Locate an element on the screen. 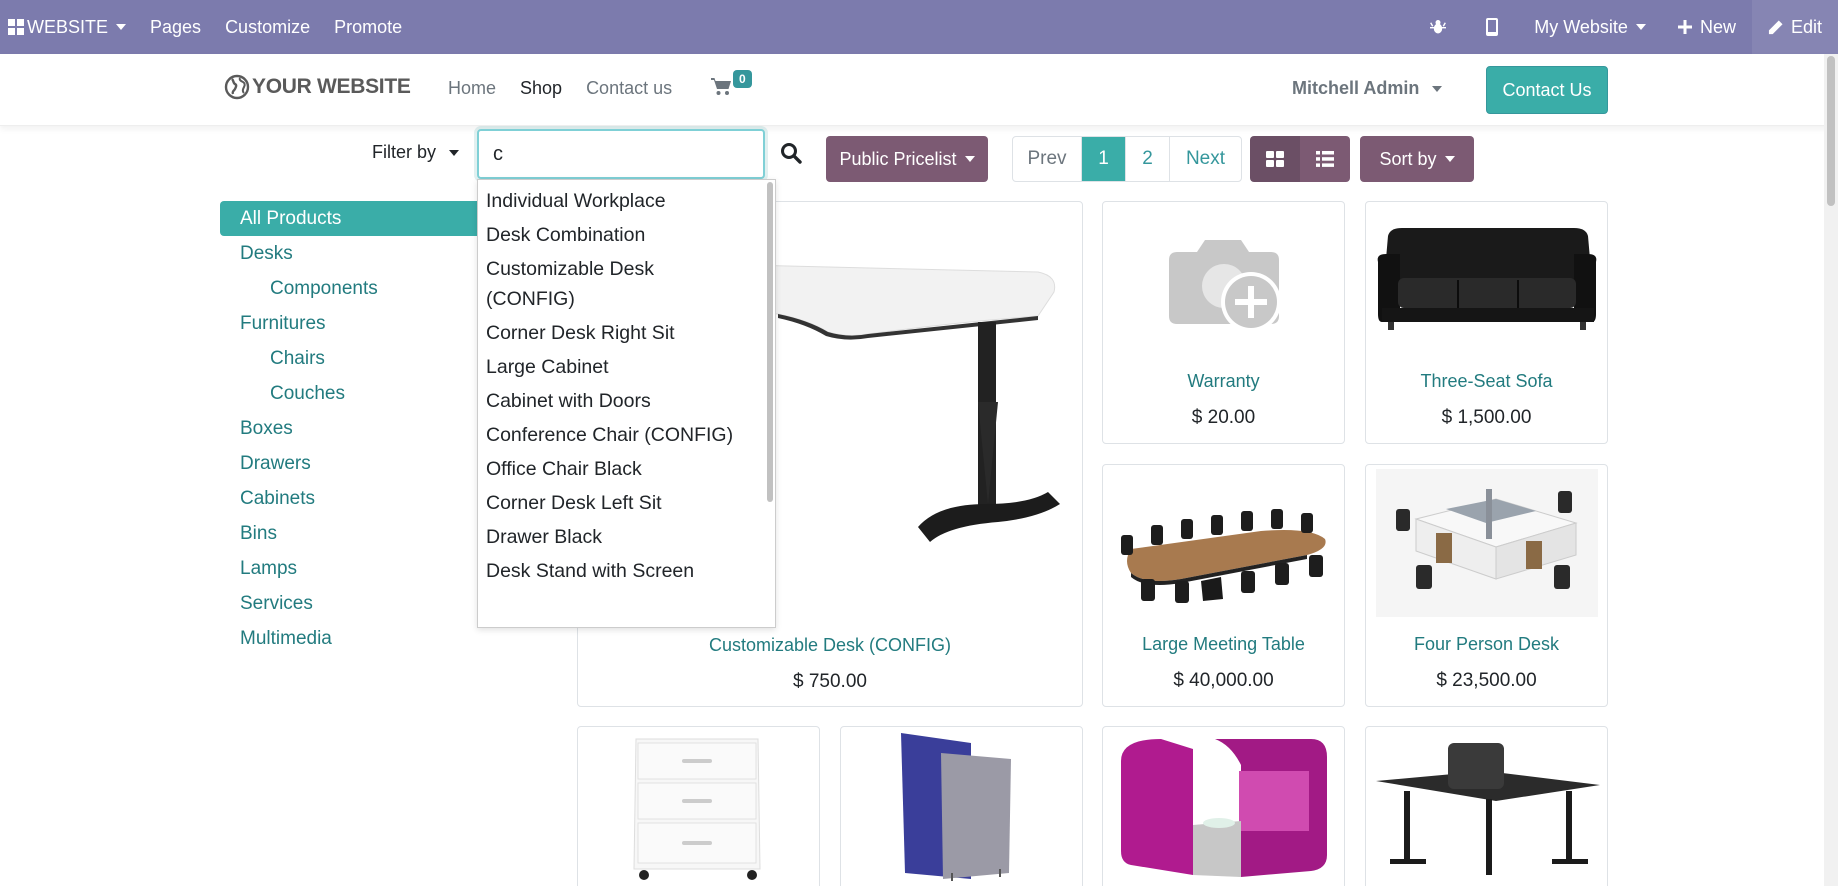 This screenshot has width=1838, height=886. category-item: Boxes is located at coordinates (350, 428).